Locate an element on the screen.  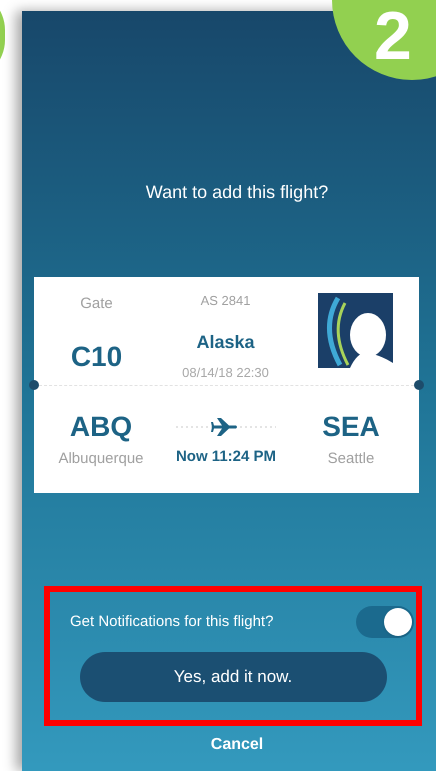
origin-city: Albuquerque is located at coordinates (101, 458).